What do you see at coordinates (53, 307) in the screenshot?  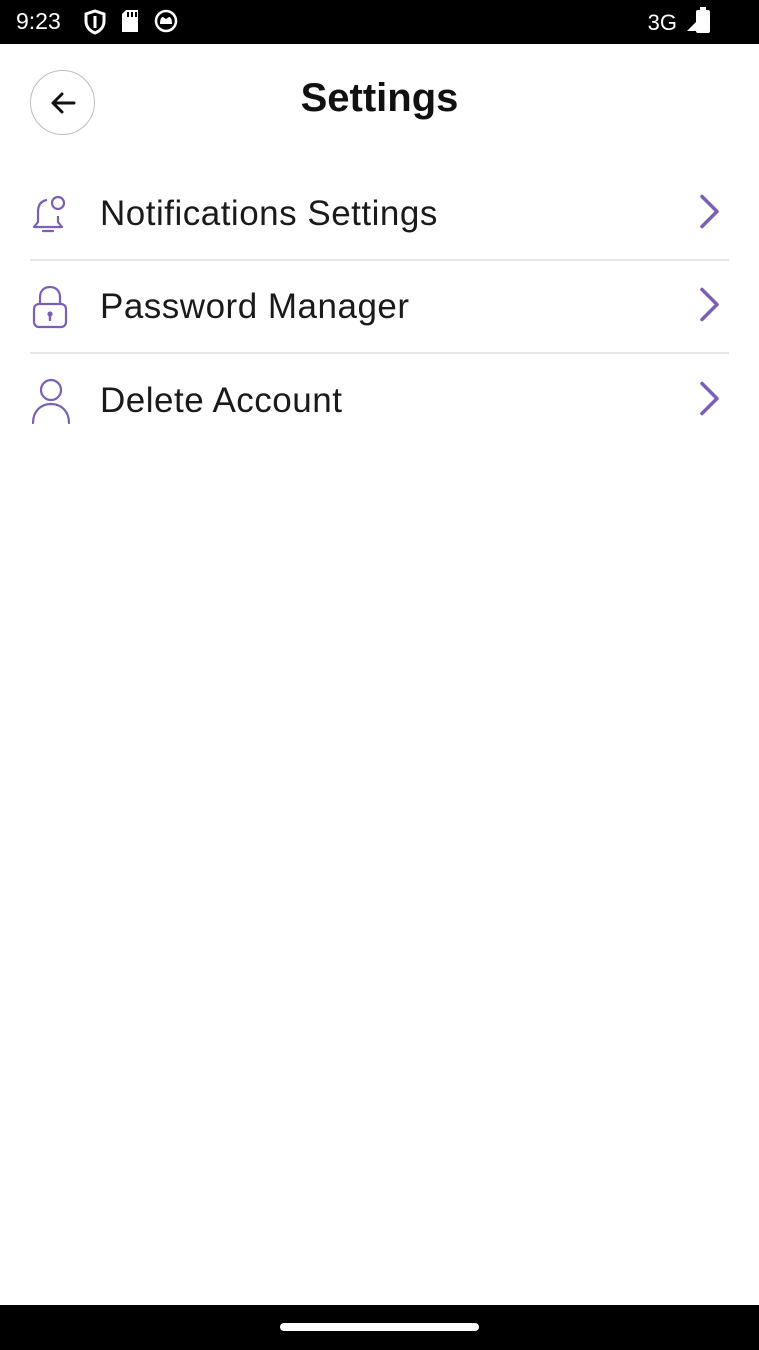 I see `lock-icon` at bounding box center [53, 307].